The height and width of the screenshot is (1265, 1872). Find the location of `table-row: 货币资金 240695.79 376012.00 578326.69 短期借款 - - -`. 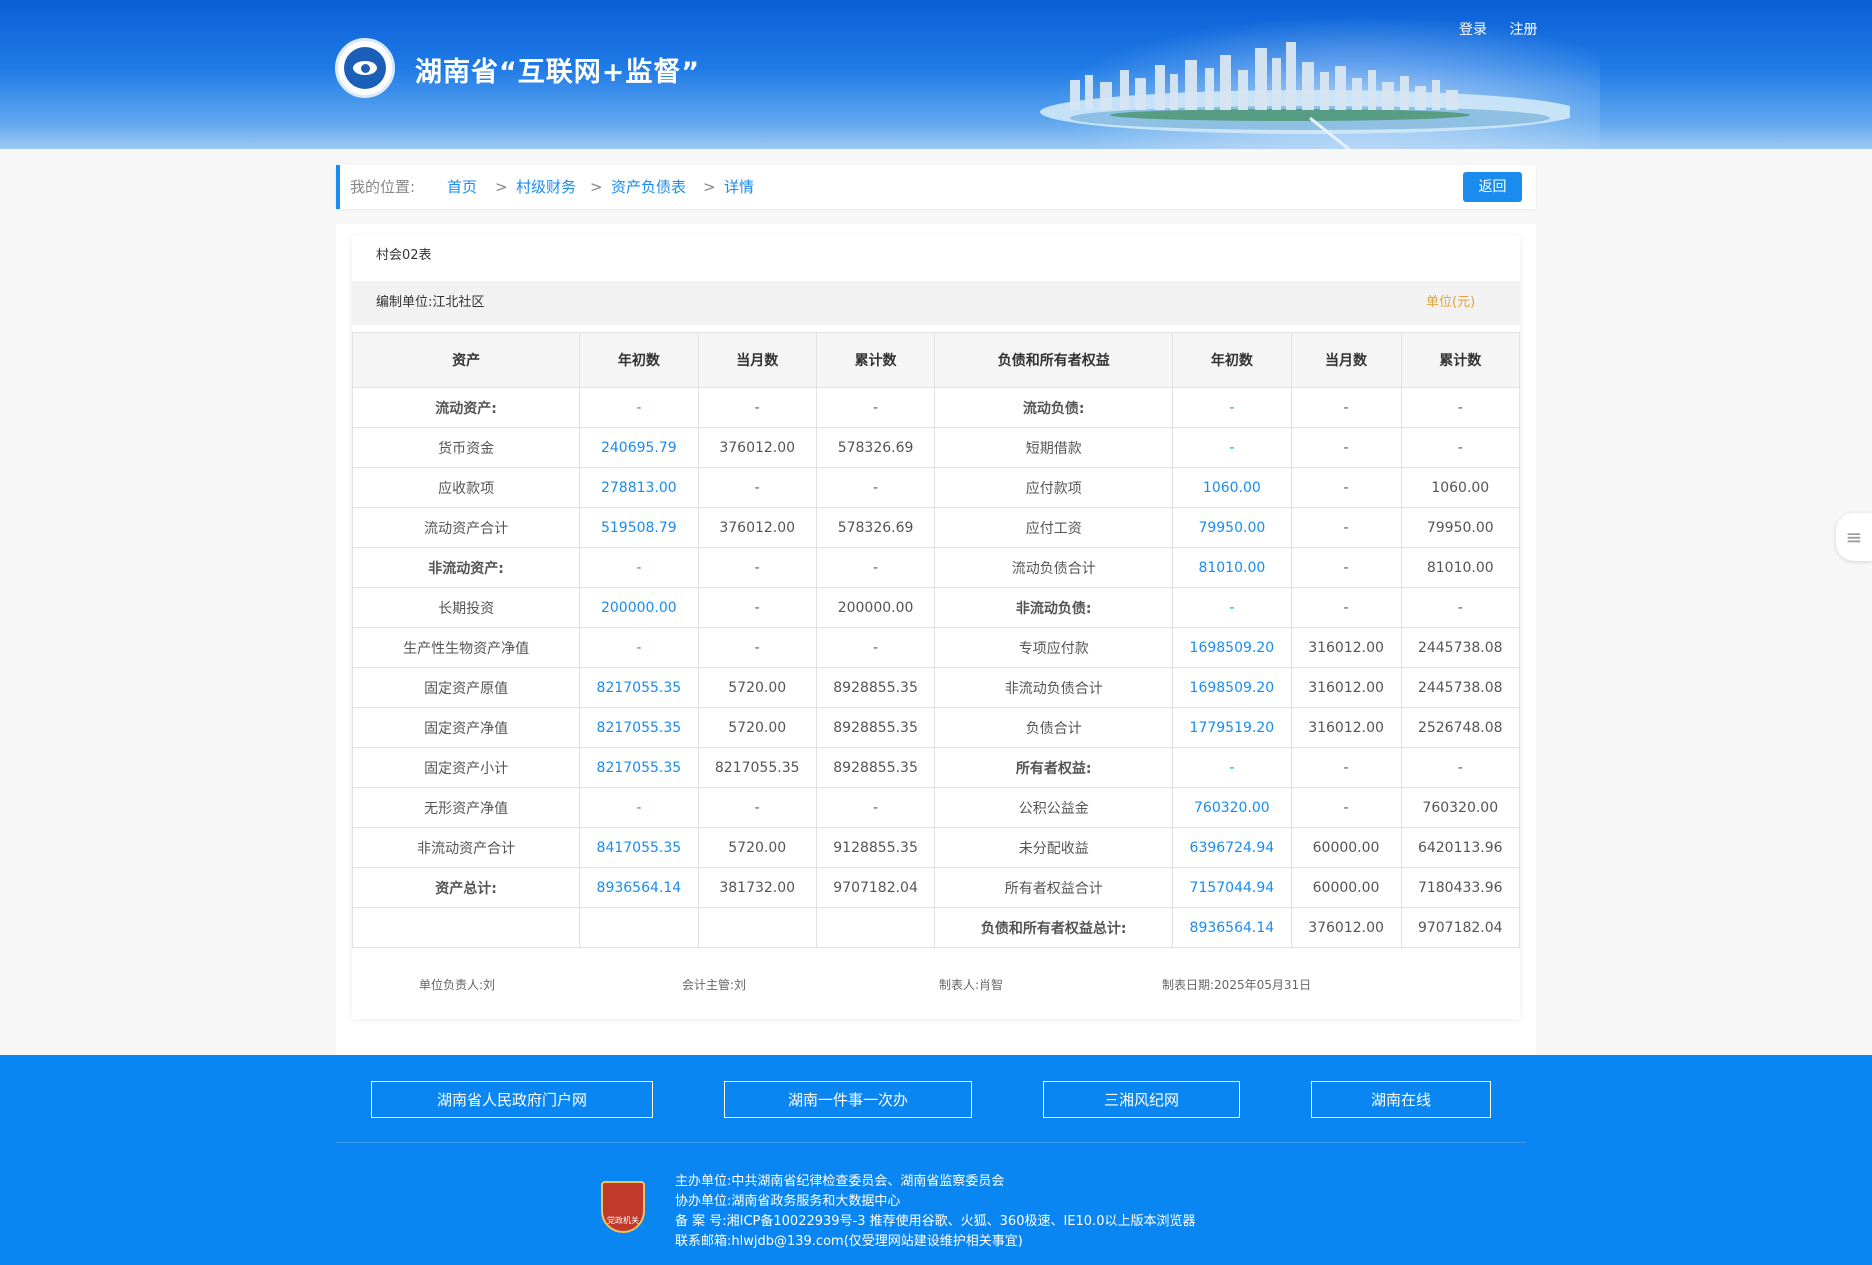

table-row: 货币资金 240695.79 376012.00 578326.69 短期借款 - - - is located at coordinates (936, 447).